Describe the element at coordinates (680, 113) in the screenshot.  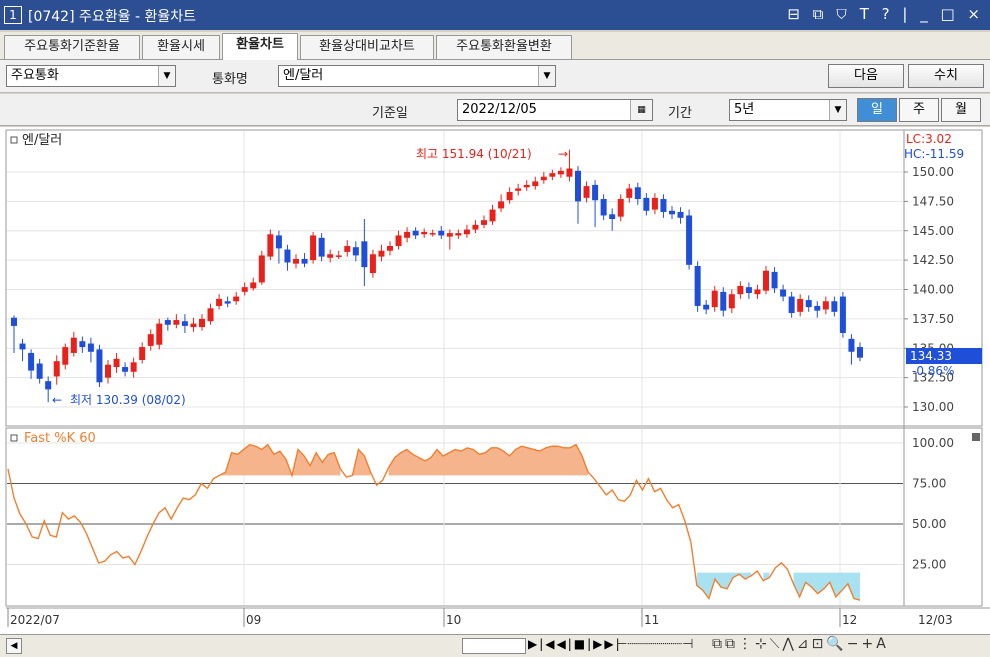
I see `period-label: 기간` at that location.